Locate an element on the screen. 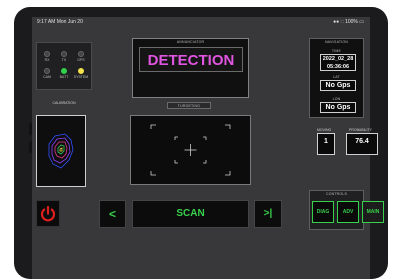 This screenshot has width=401, height=279. moving-label: MOVING is located at coordinates (324, 130).